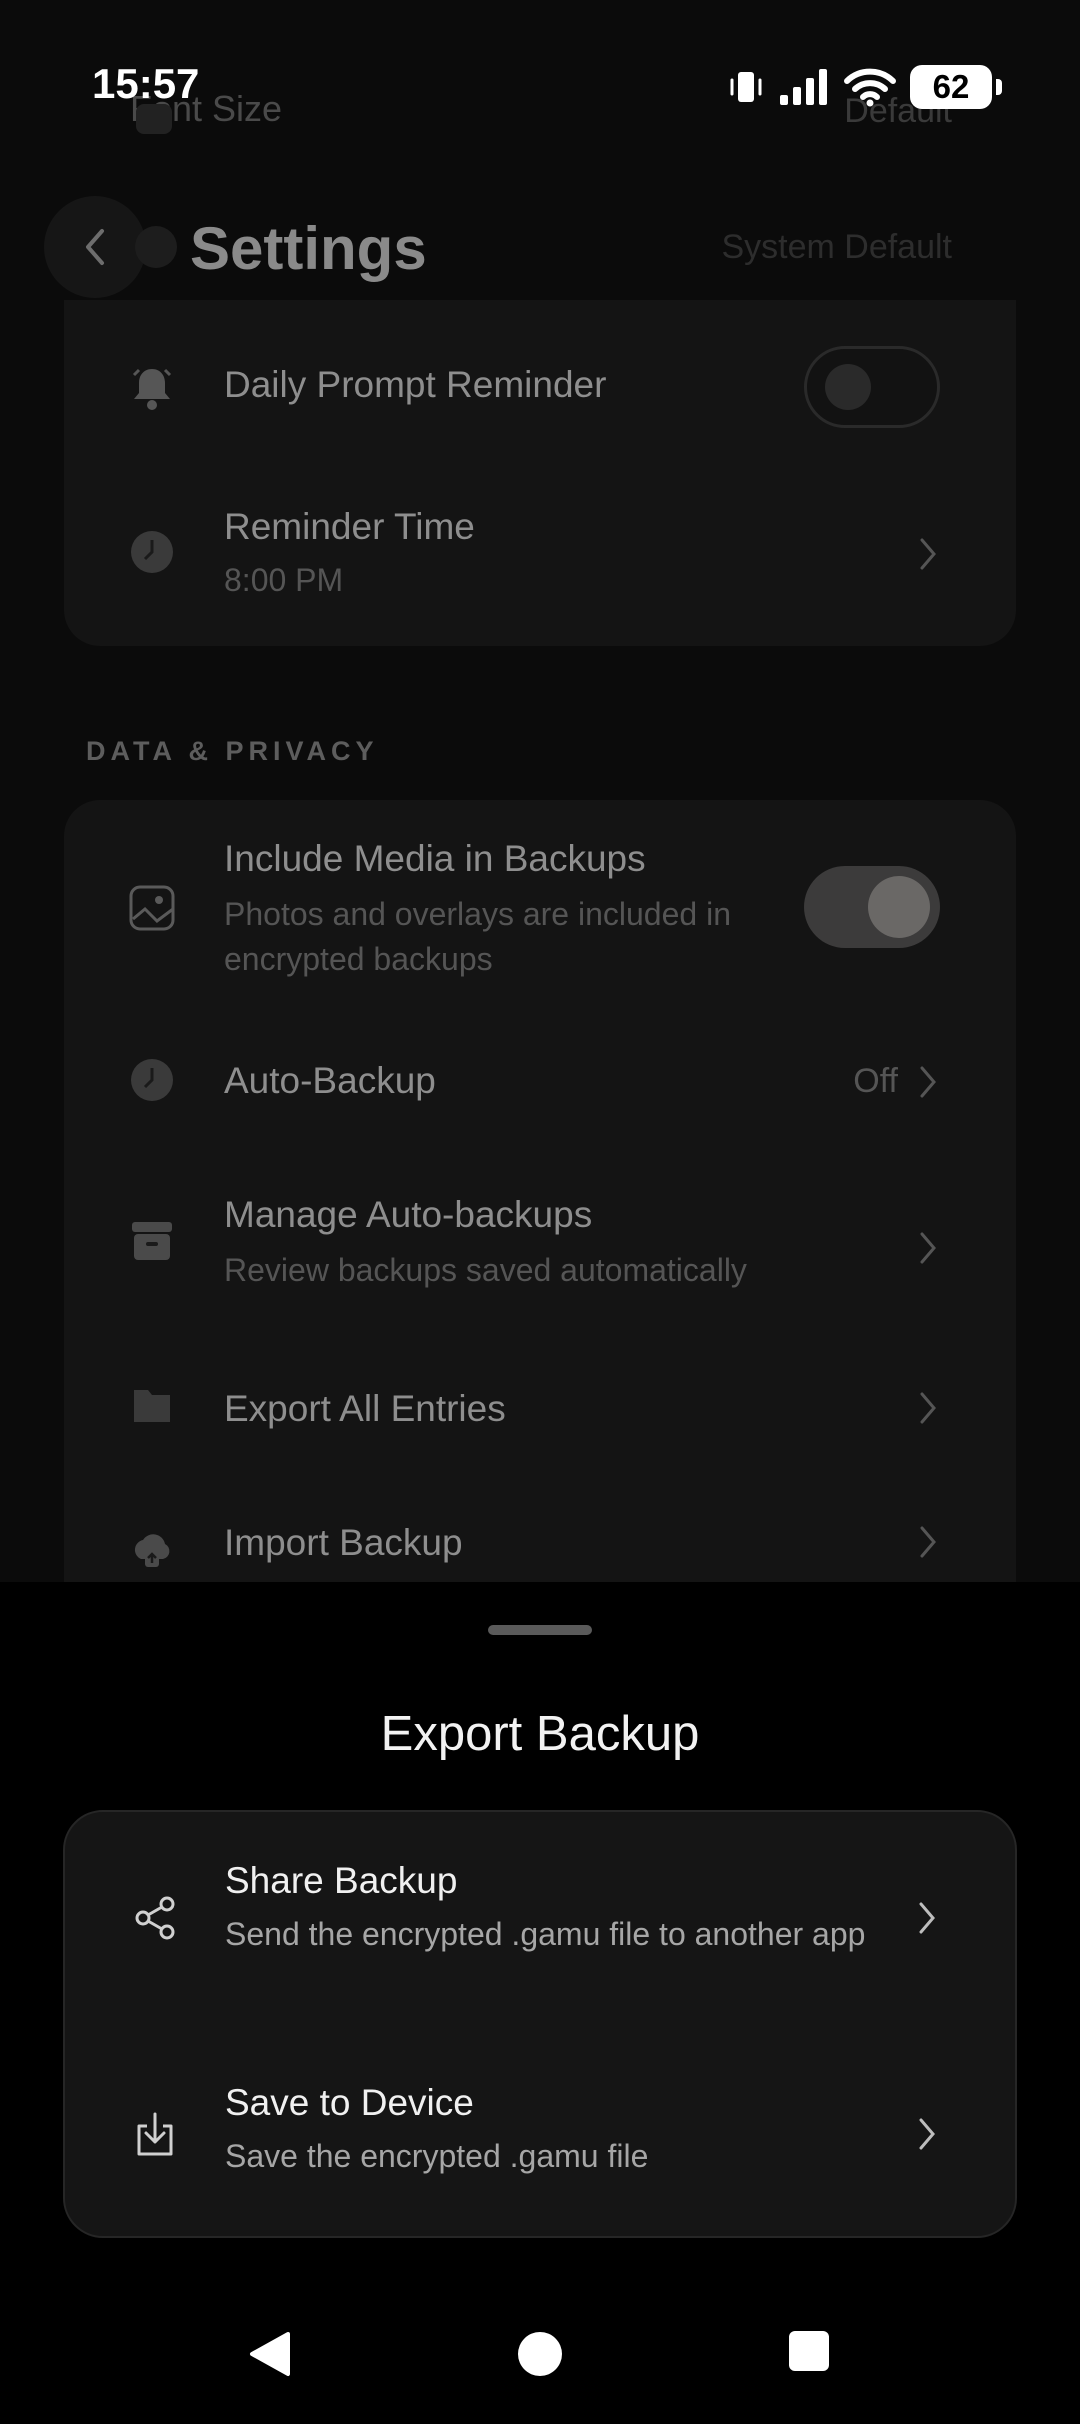  What do you see at coordinates (152, 908) in the screenshot?
I see `image-icon` at bounding box center [152, 908].